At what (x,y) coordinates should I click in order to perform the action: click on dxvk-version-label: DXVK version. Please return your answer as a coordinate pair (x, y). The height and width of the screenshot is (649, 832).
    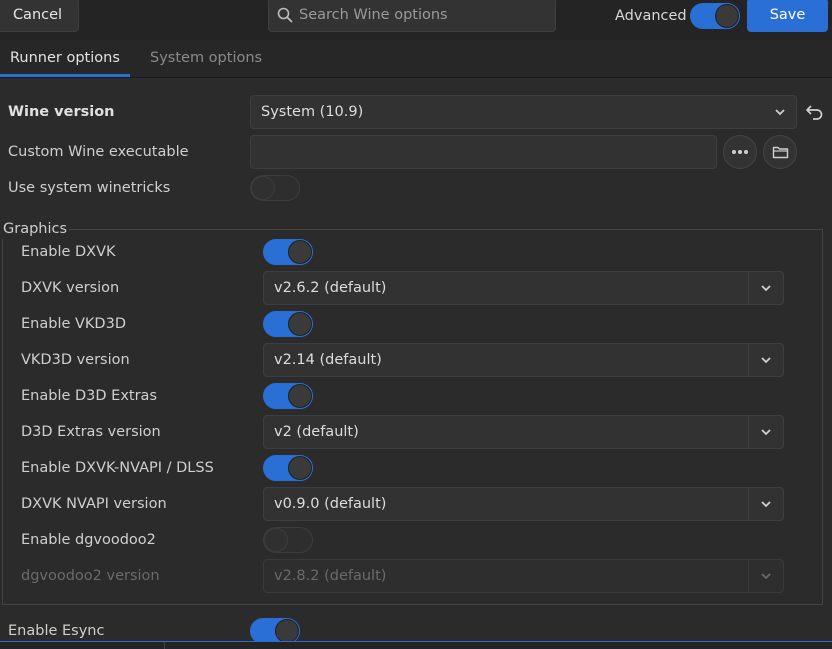
    Looking at the image, I should click on (70, 288).